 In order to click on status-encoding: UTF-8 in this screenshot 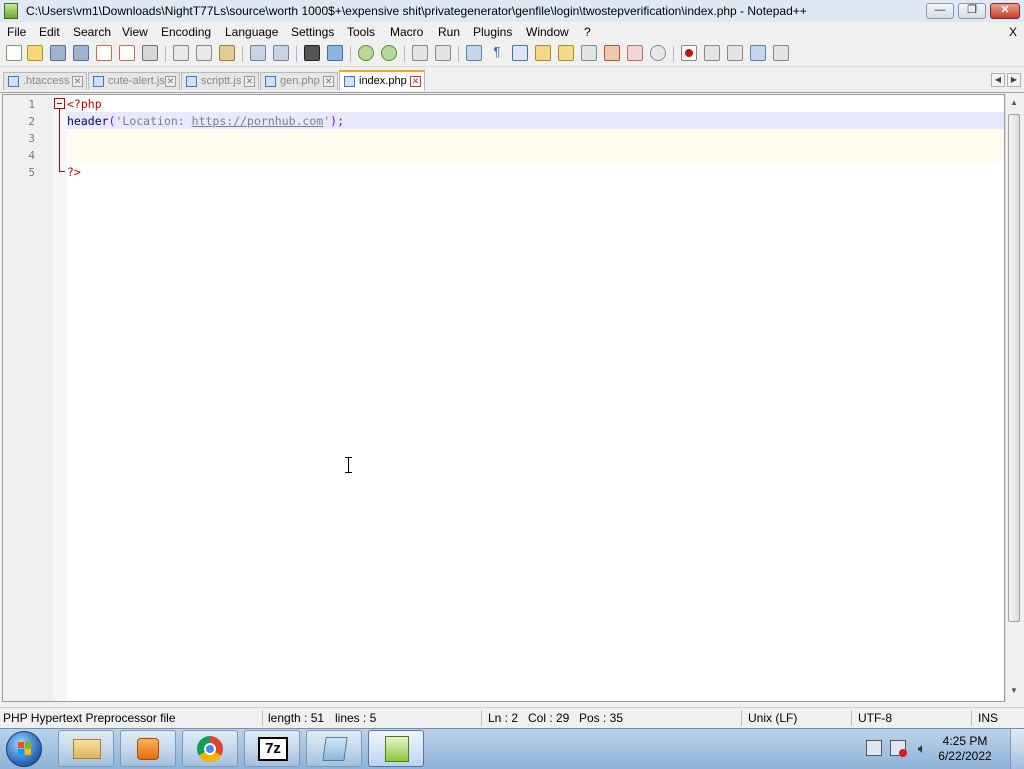, I will do `click(875, 718)`.